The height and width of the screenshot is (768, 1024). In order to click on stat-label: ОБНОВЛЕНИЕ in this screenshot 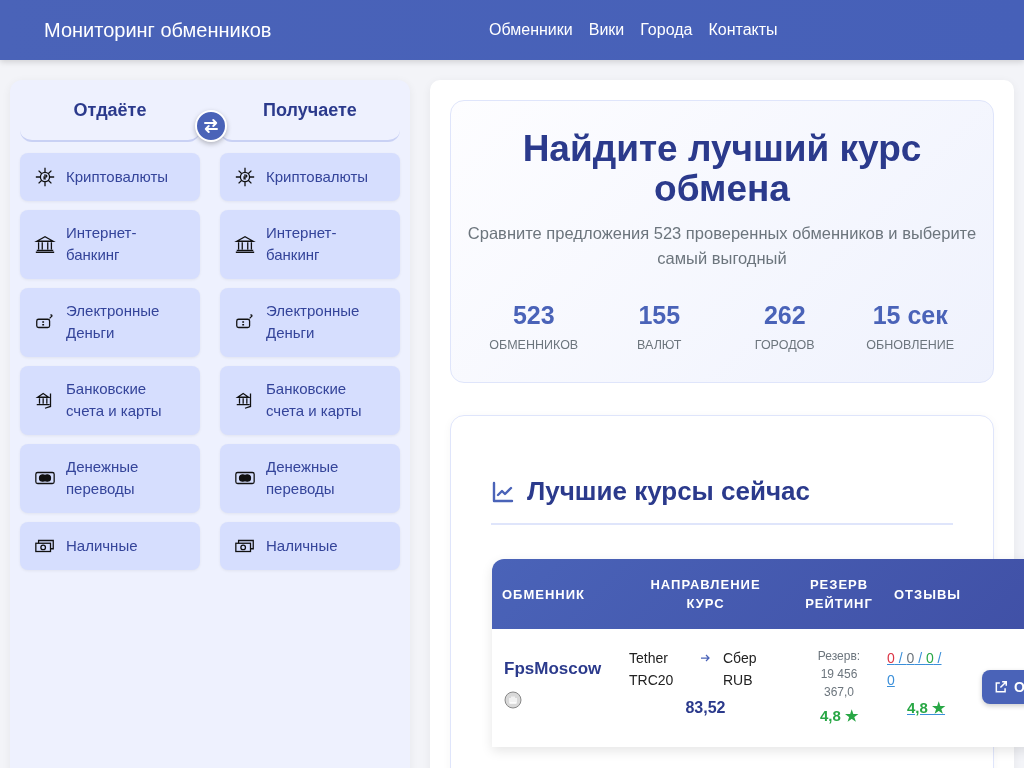, I will do `click(910, 345)`.